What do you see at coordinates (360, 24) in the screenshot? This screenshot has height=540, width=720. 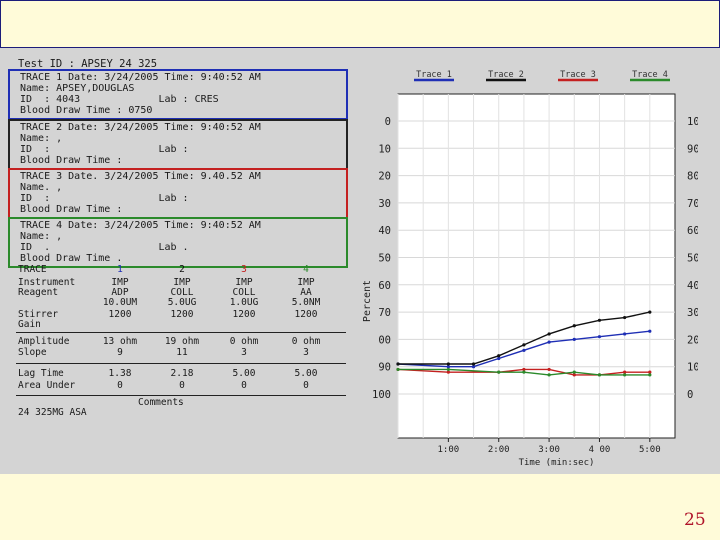 I see `title-bar` at bounding box center [360, 24].